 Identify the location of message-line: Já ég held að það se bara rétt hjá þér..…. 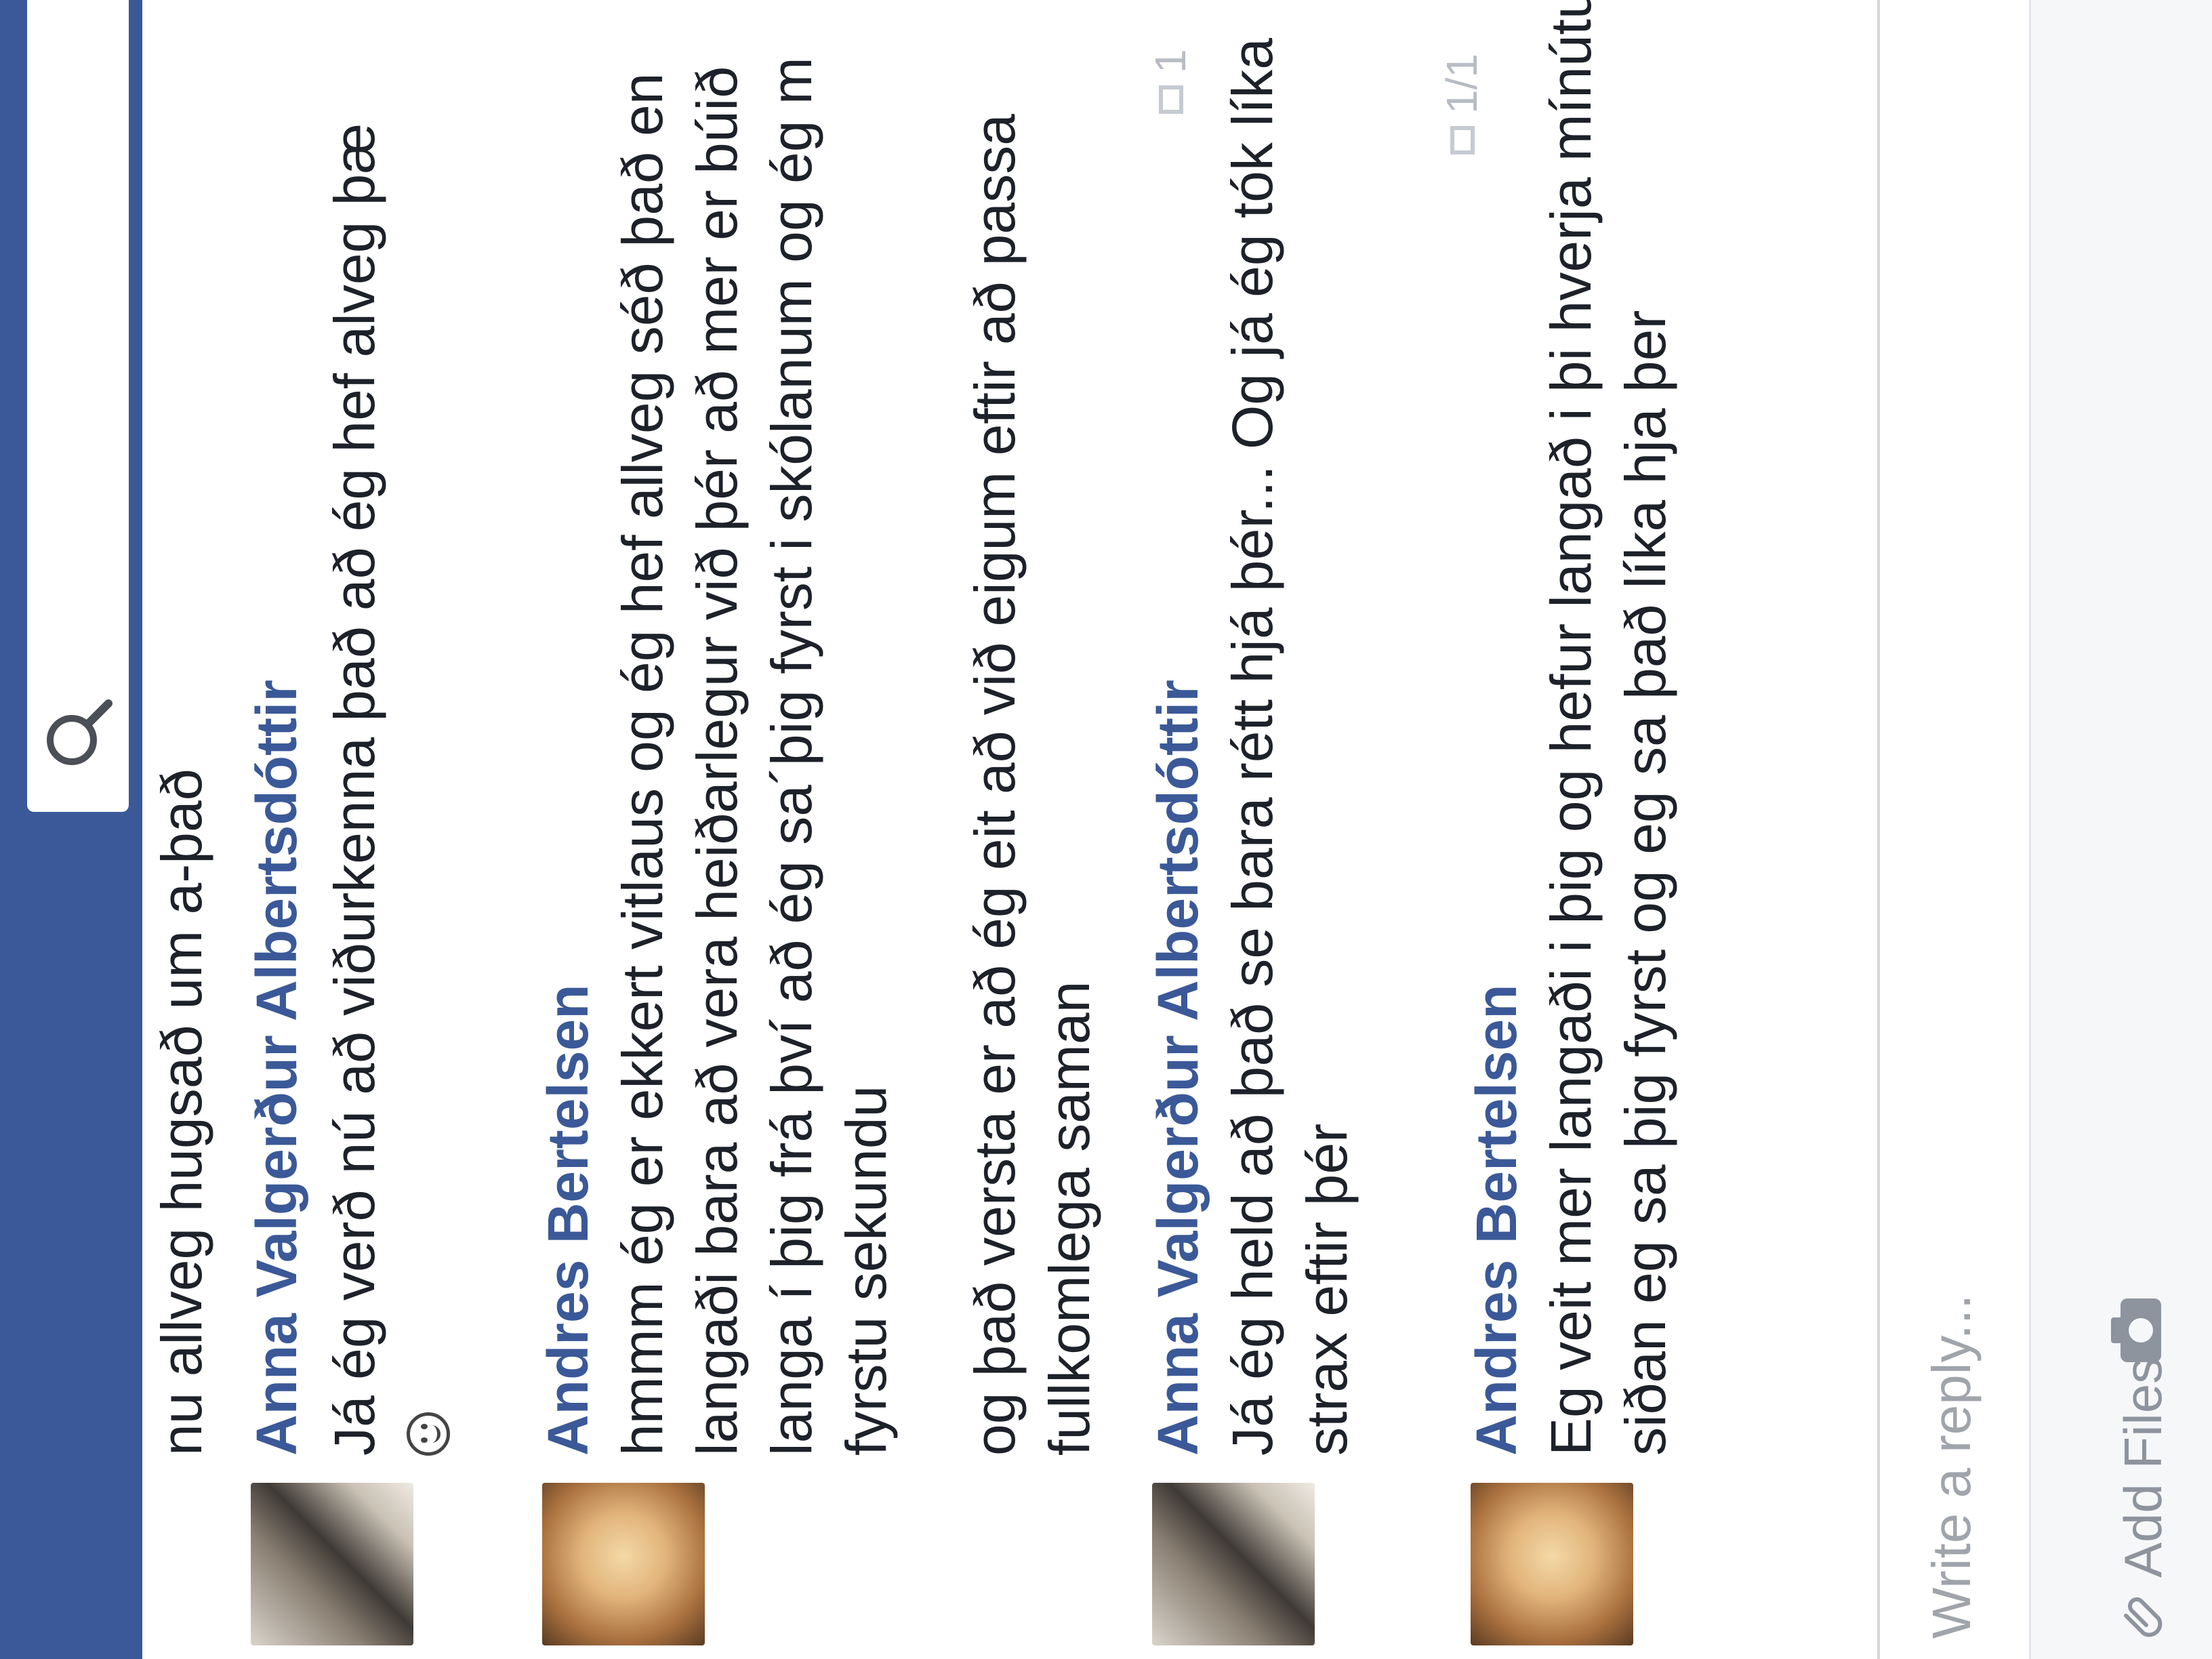
(1252, 746).